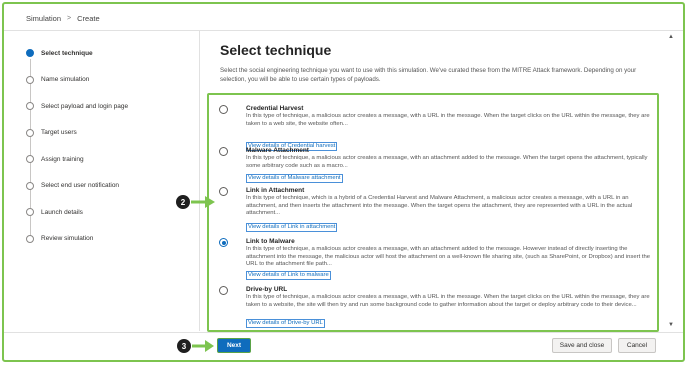 This screenshot has height=365, width=688. I want to click on step-label: Target users, so click(59, 132).